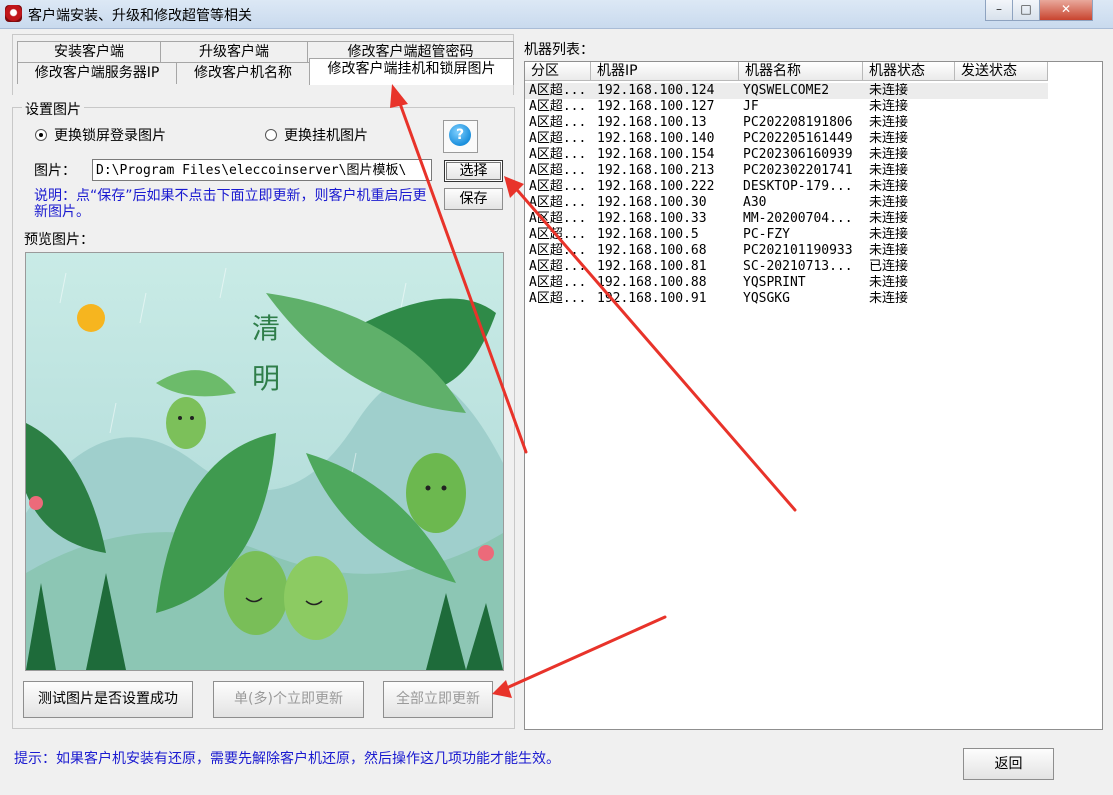 This screenshot has width=1113, height=795. Describe the element at coordinates (656, 90) in the screenshot. I see `row-ip: 192.168.100.124` at that location.